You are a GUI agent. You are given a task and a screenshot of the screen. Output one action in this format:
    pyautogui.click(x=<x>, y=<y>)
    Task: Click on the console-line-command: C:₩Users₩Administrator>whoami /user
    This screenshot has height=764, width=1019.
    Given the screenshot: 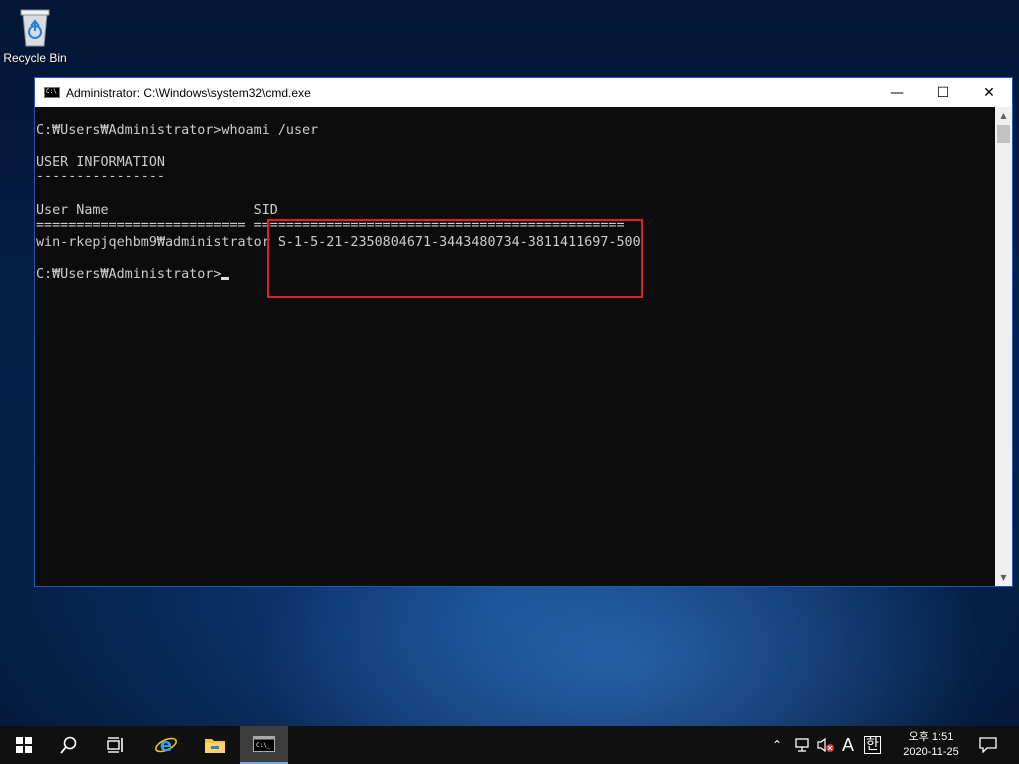 What is the action you would take?
    pyautogui.click(x=177, y=130)
    